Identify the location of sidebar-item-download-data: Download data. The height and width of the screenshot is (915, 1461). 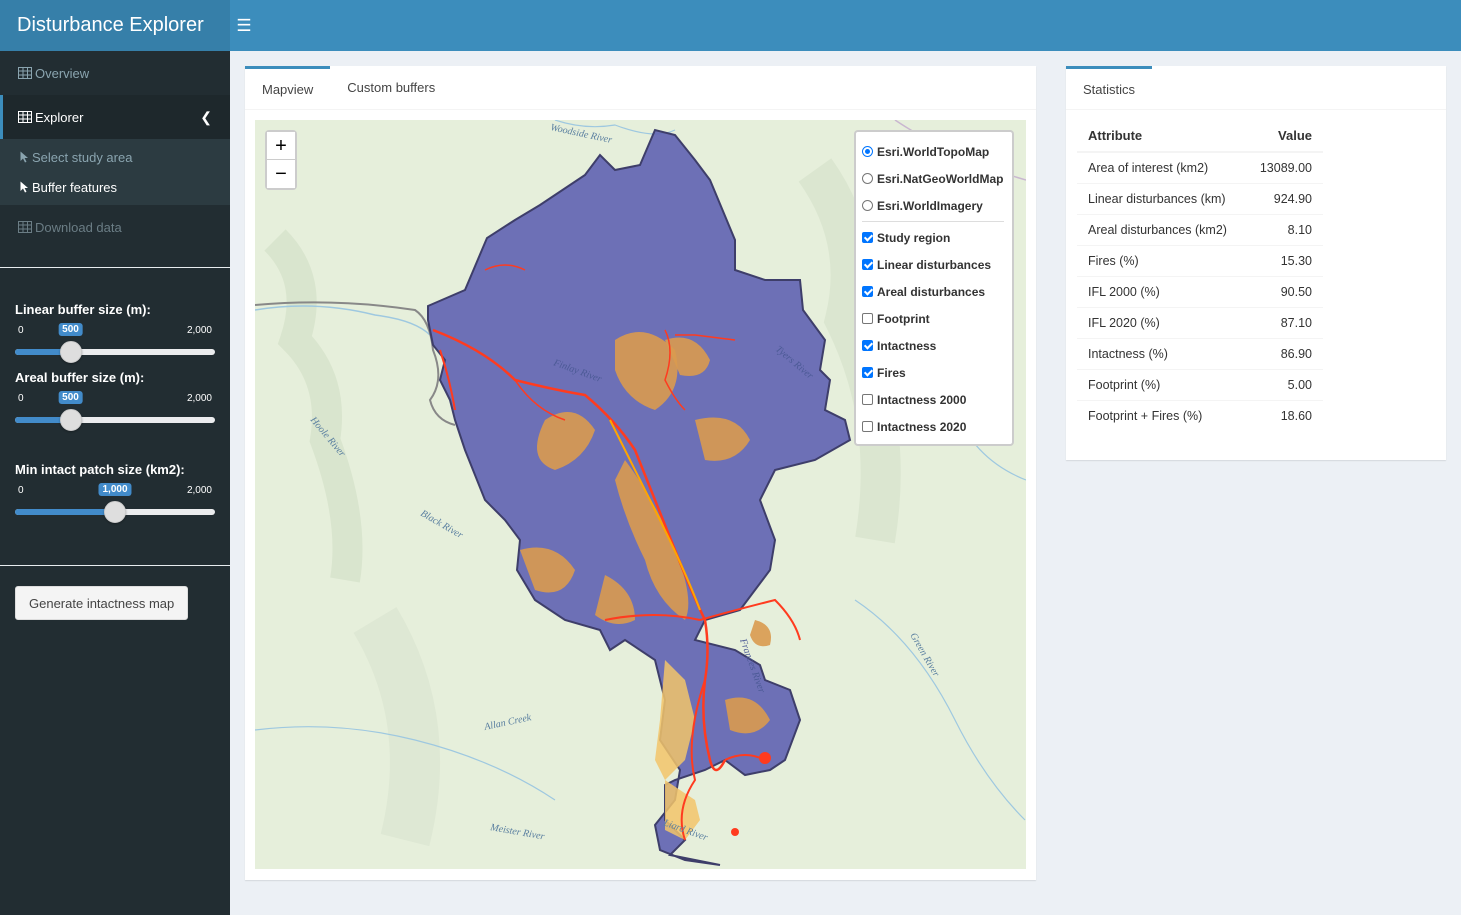
(115, 227).